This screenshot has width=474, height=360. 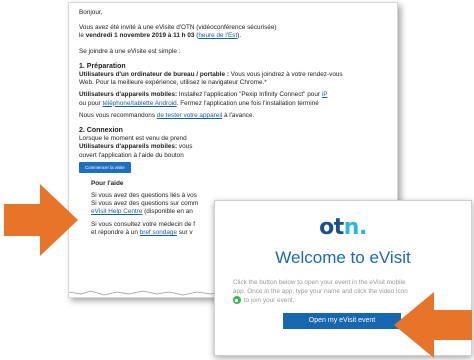 I want to click on arrow-right-icon, so click(x=41, y=220).